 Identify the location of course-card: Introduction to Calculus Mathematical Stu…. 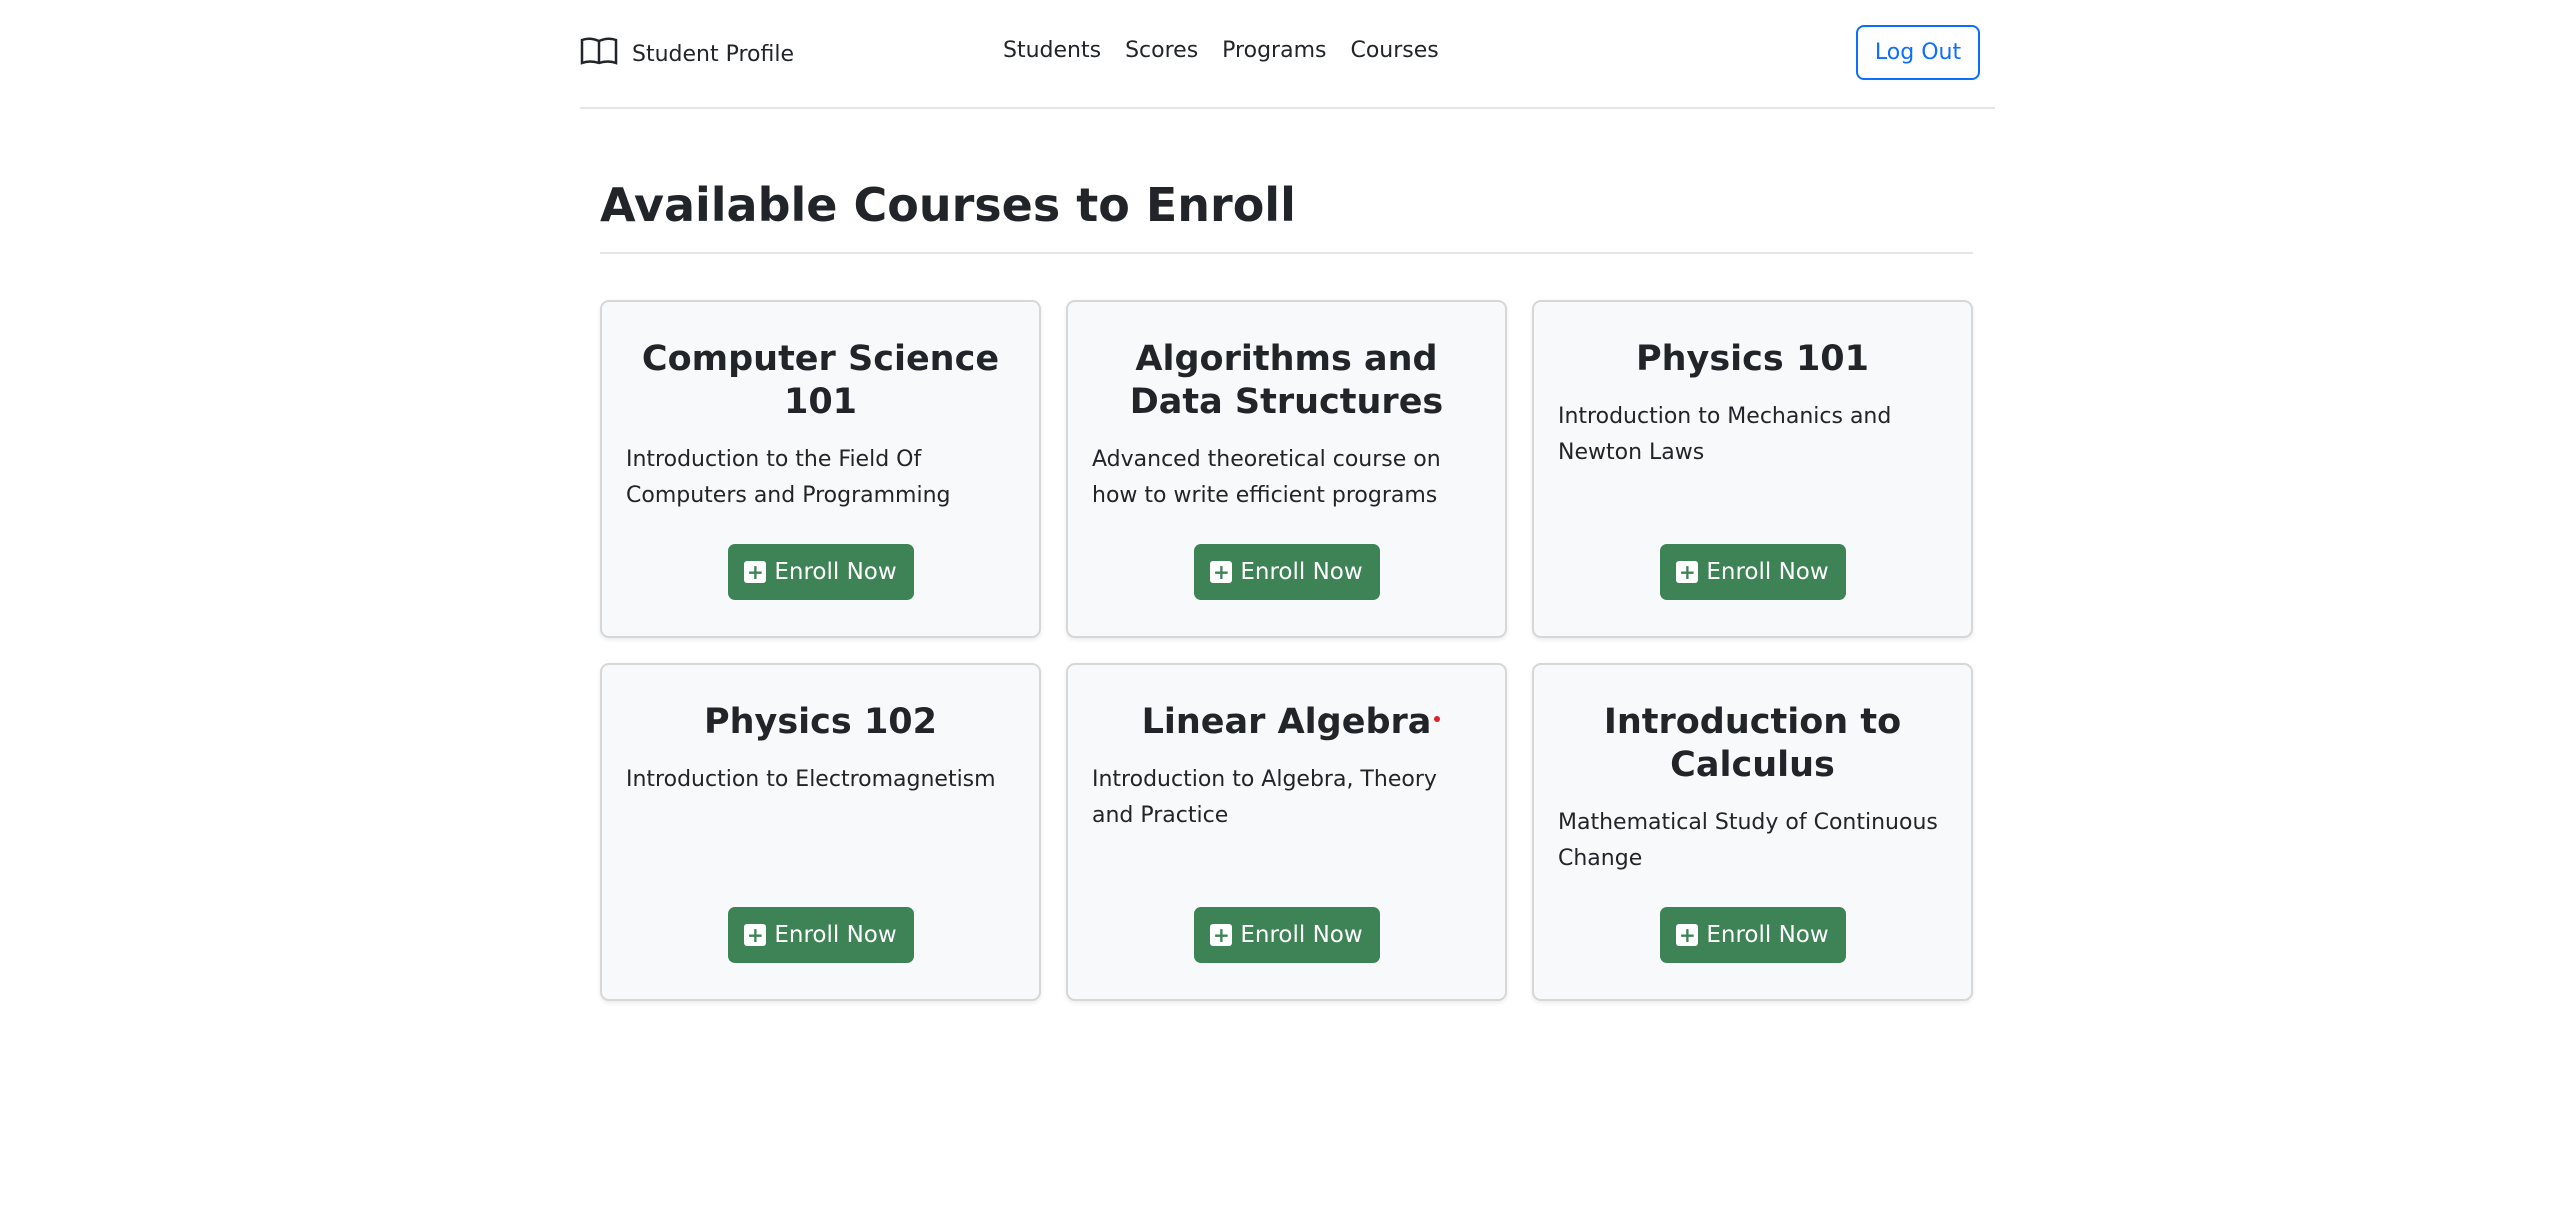
(1752, 832).